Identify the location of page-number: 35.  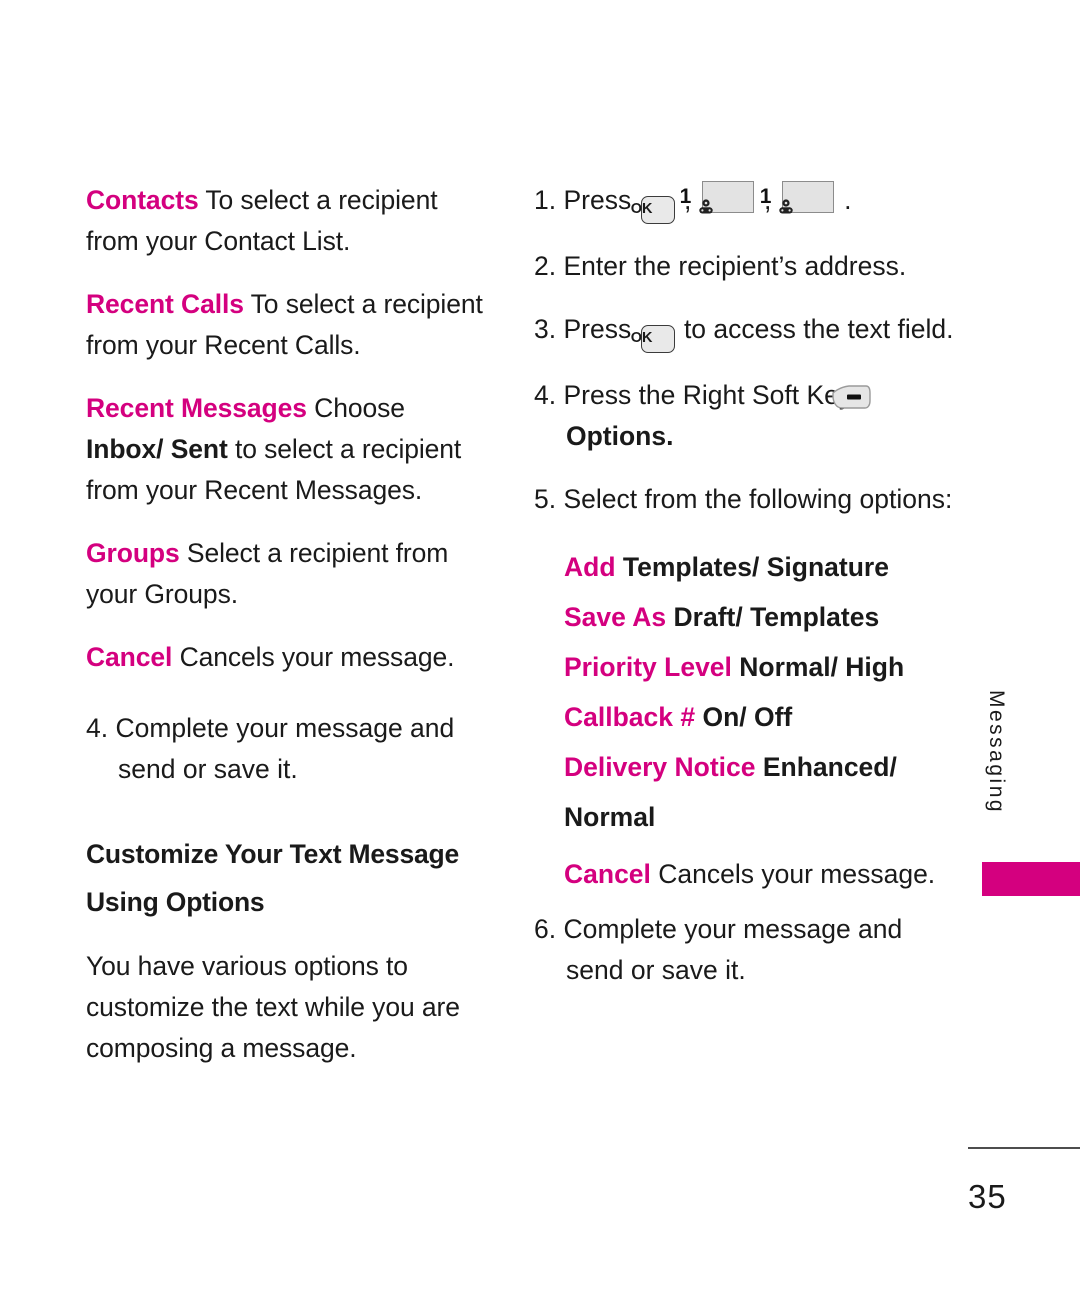
(987, 1196).